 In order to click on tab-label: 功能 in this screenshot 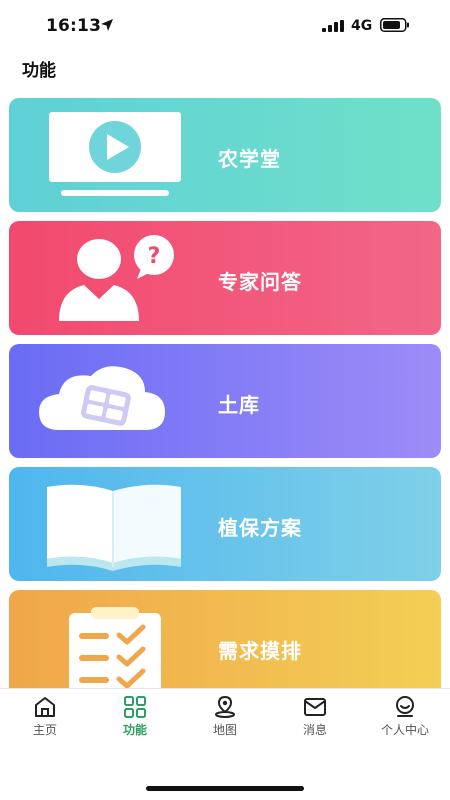, I will do `click(134, 730)`.